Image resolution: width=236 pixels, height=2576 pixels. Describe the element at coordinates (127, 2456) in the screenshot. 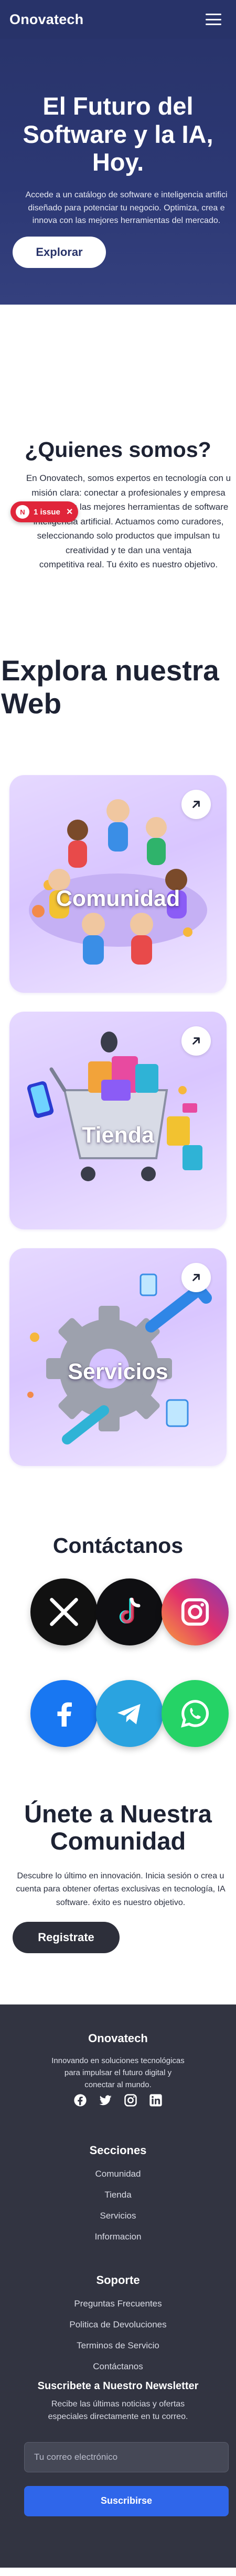

I see `newsletter-email-input` at that location.